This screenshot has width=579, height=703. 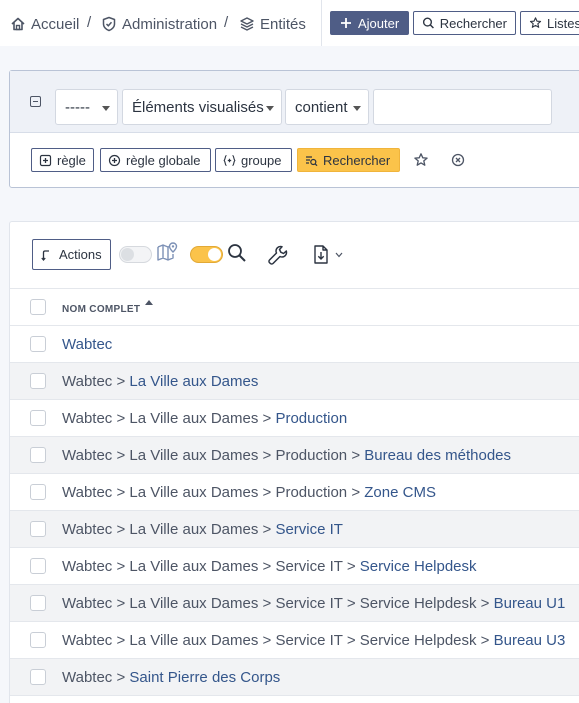 I want to click on entity-path-prefix: Wabtec > La Ville aux Dames >, so click(x=167, y=418).